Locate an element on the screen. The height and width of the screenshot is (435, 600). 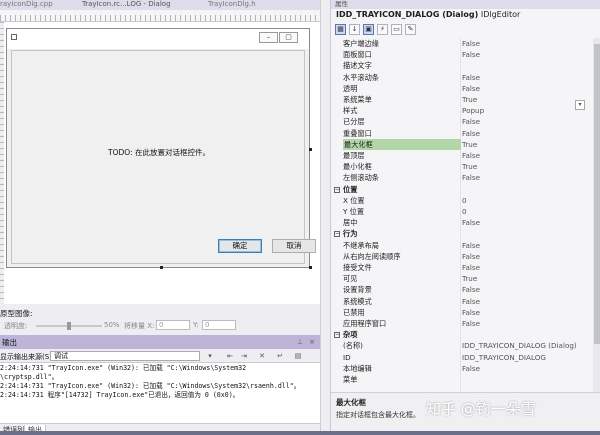
messages-icon: ▭ is located at coordinates (396, 29).